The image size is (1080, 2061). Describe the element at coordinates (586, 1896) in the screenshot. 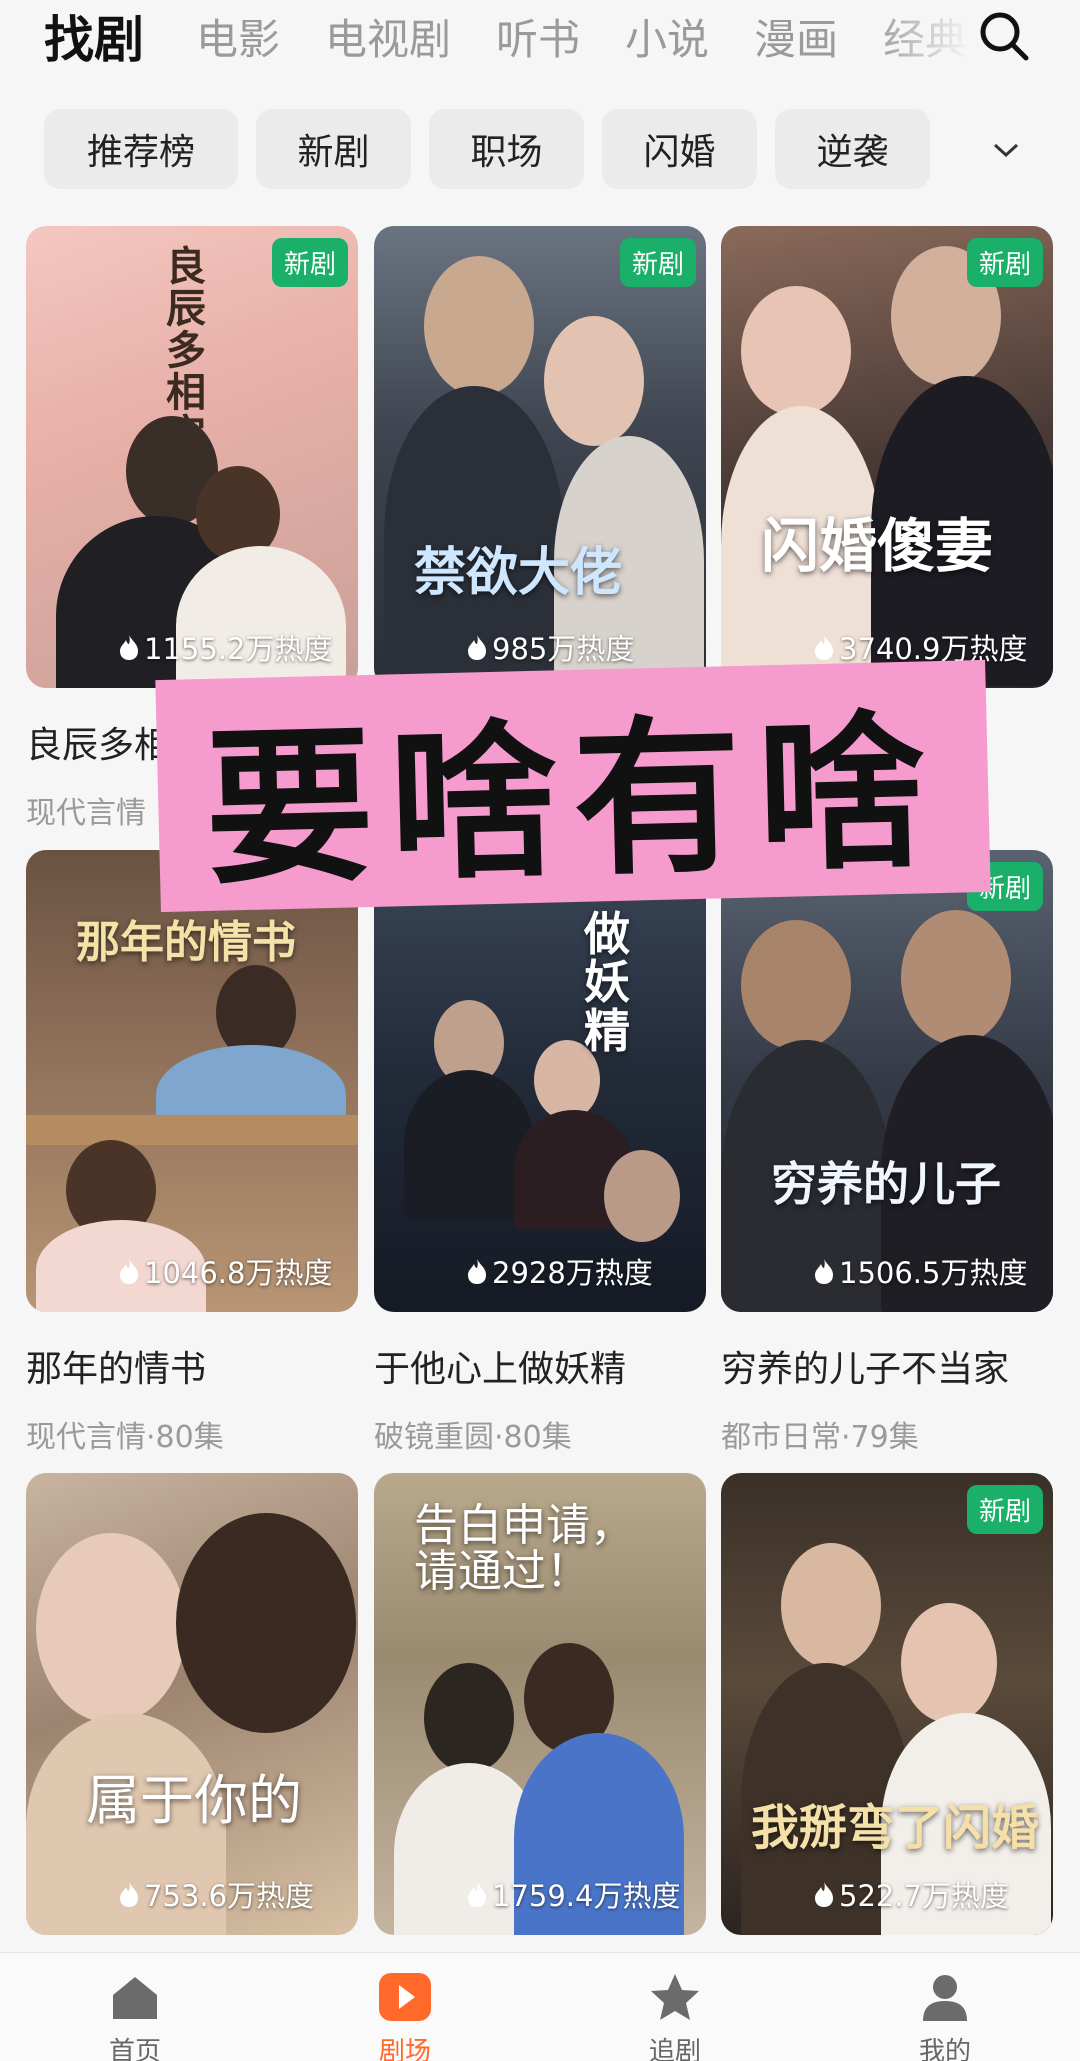

I see `heat-text: 1759.4万热度` at that location.